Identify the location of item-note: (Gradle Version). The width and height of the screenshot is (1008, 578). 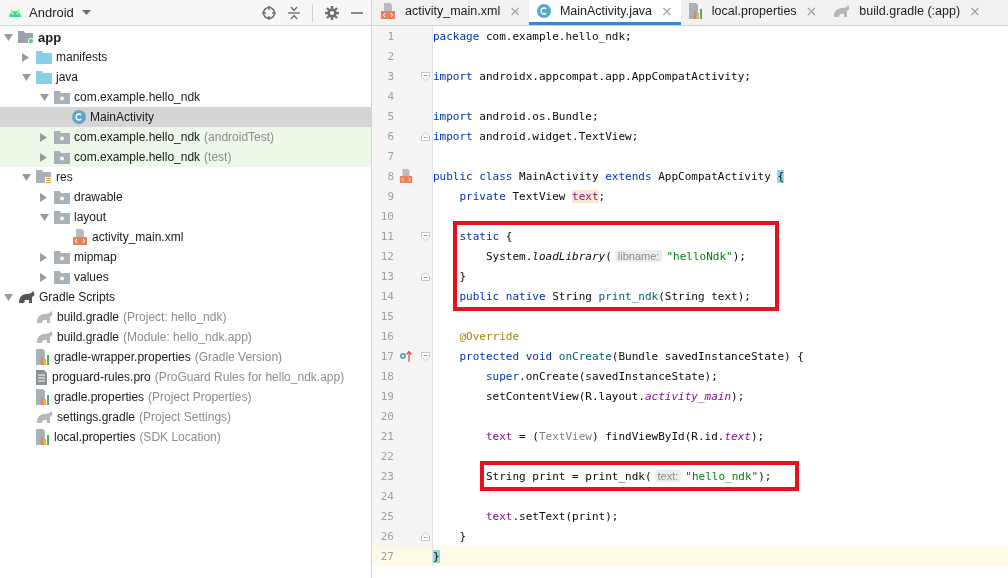
(238, 357).